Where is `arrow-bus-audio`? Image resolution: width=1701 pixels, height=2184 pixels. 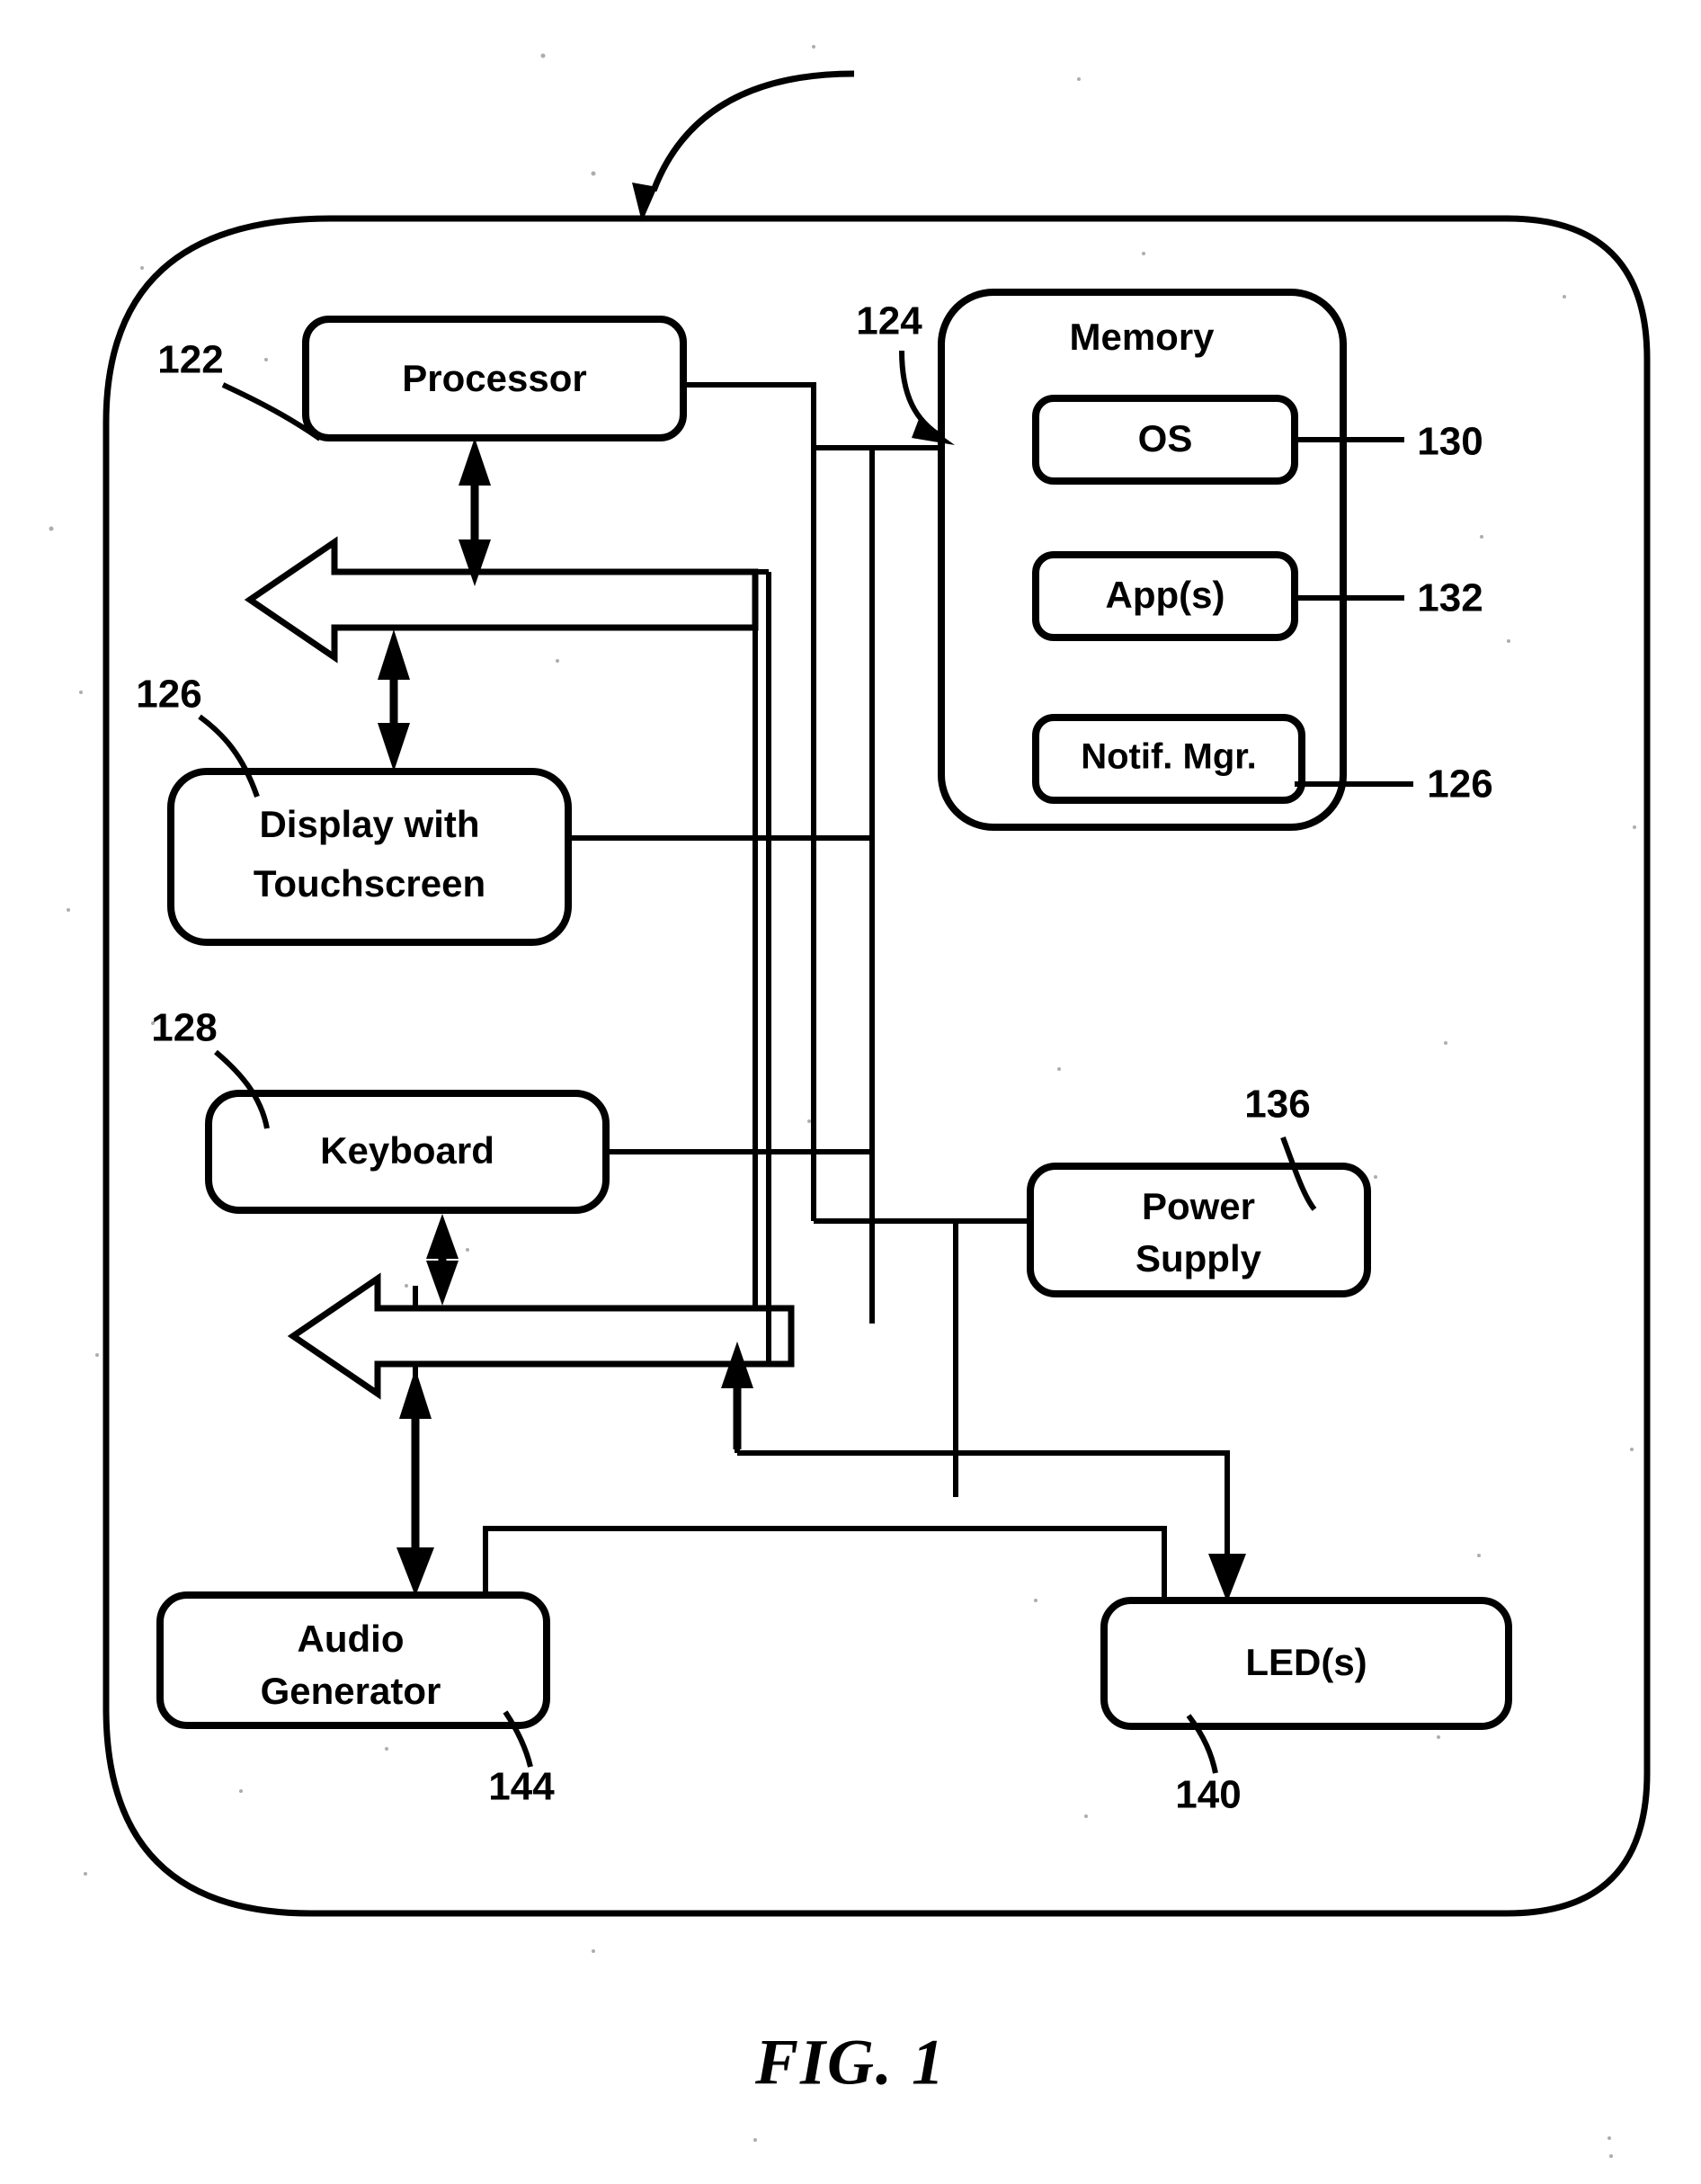
arrow-bus-audio is located at coordinates (415, 1482).